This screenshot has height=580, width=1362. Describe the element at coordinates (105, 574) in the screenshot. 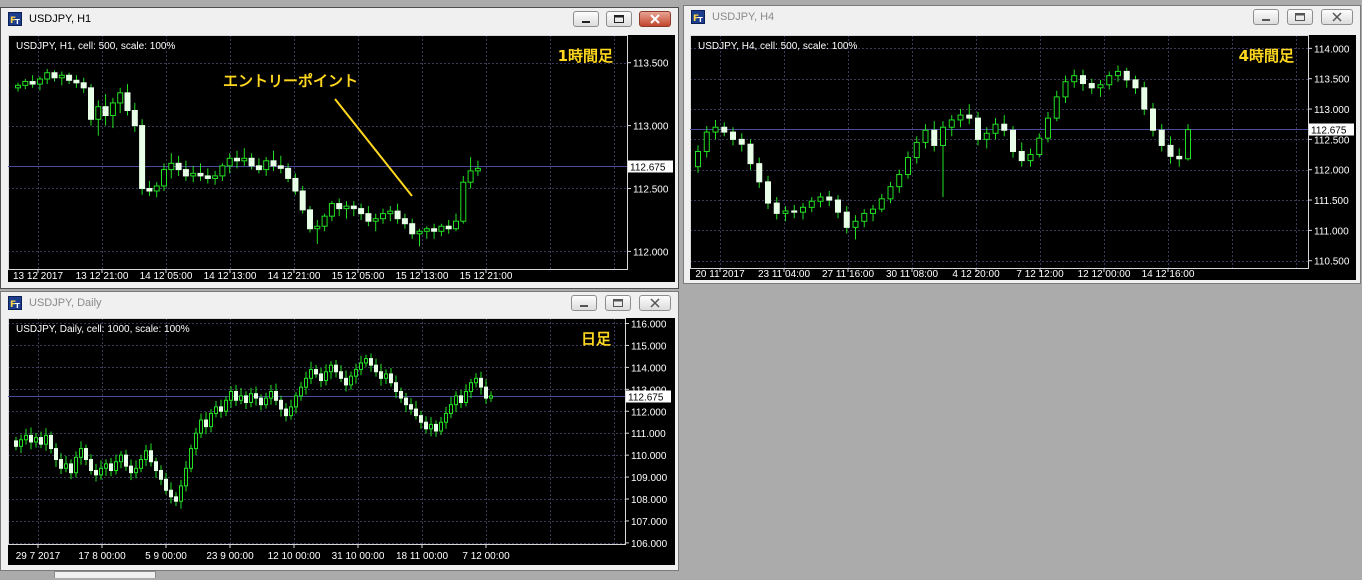

I see `minimized-window-stub` at that location.